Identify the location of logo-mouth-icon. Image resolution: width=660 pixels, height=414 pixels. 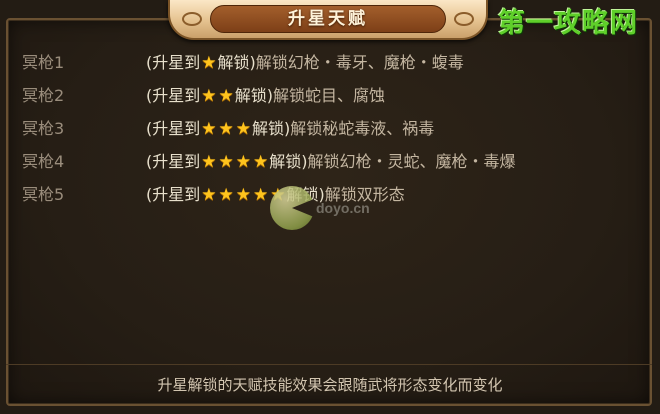
(303, 208).